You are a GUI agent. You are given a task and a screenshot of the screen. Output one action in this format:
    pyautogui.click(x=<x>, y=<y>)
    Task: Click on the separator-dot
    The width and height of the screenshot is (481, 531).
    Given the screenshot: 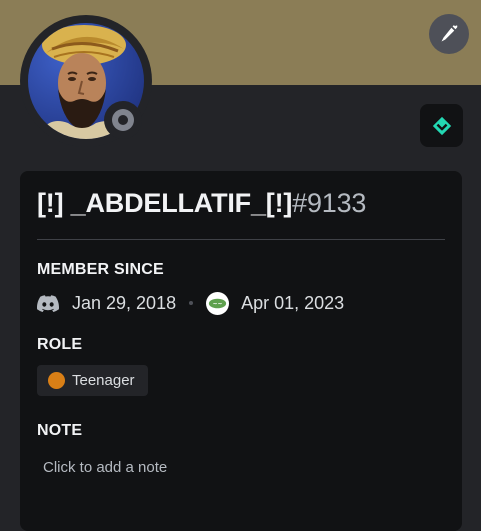 What is the action you would take?
    pyautogui.click(x=191, y=303)
    